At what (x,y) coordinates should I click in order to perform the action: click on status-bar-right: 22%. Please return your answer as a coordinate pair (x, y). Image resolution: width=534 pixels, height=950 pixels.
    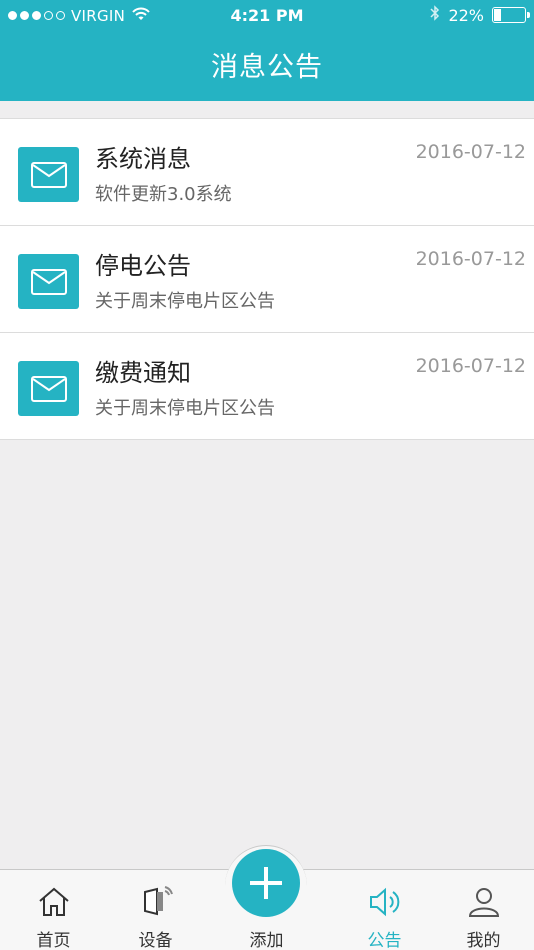
    Looking at the image, I should click on (480, 15).